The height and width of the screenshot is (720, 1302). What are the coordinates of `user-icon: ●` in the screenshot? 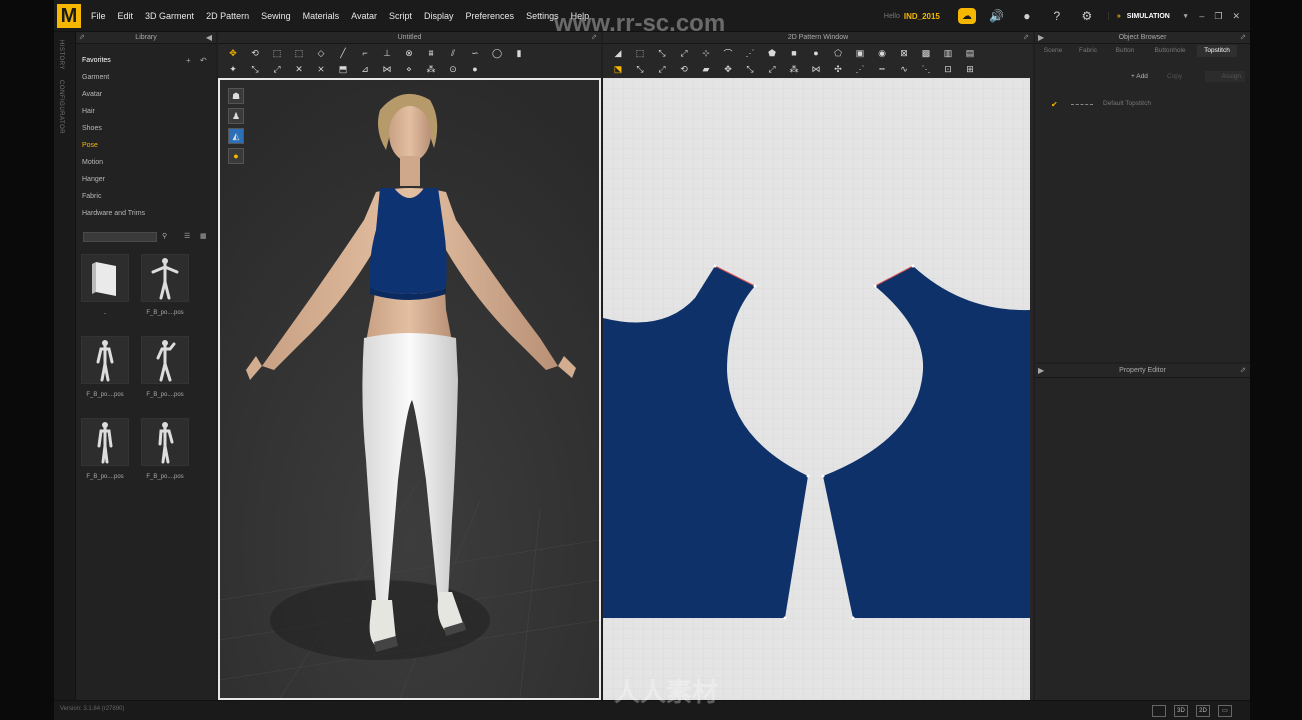 It's located at (1027, 16).